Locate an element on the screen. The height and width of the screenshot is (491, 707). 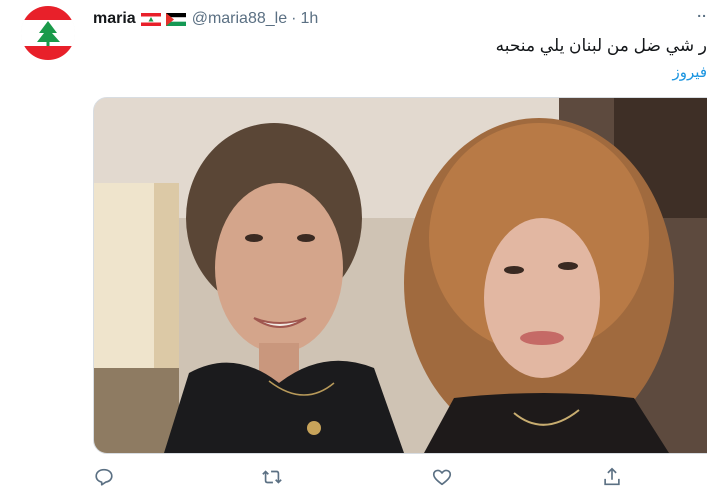
lebanon-flag-icon is located at coordinates (150, 19).